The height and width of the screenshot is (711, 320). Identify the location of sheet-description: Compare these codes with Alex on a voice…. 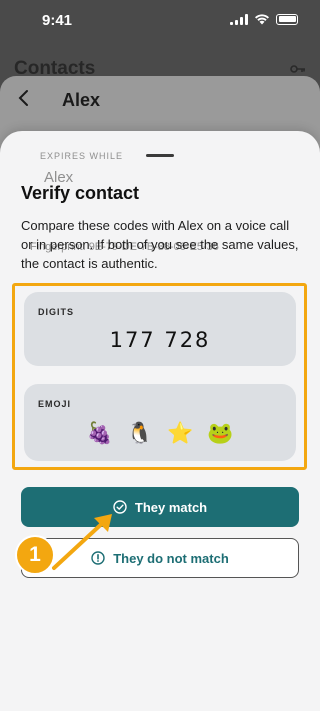
(160, 244).